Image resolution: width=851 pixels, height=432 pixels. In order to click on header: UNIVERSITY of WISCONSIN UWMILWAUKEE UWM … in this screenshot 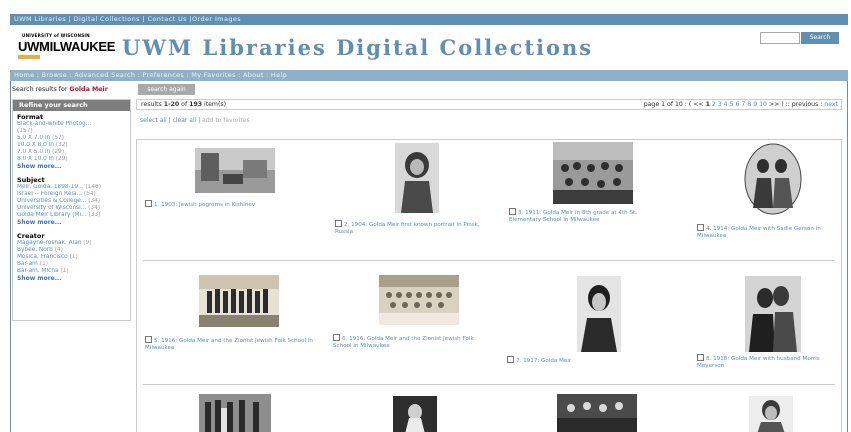, I will do `click(429, 47)`.